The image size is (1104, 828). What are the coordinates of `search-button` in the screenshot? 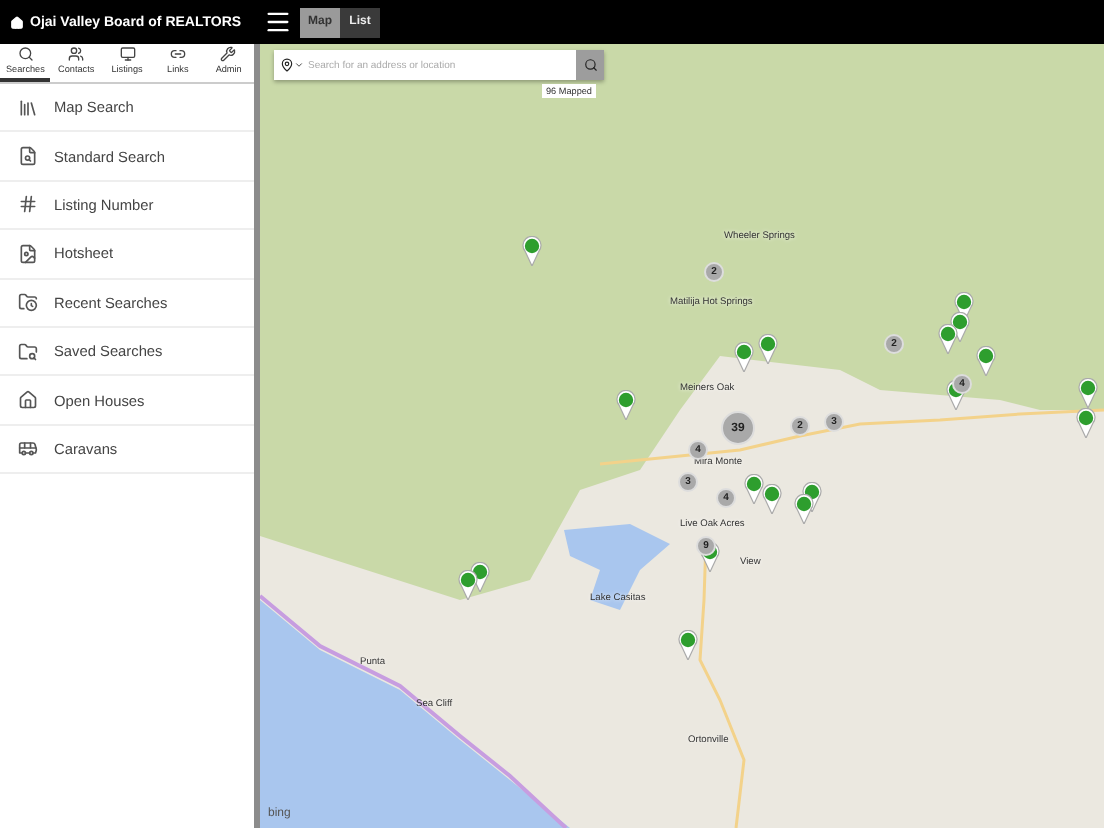 It's located at (590, 65).